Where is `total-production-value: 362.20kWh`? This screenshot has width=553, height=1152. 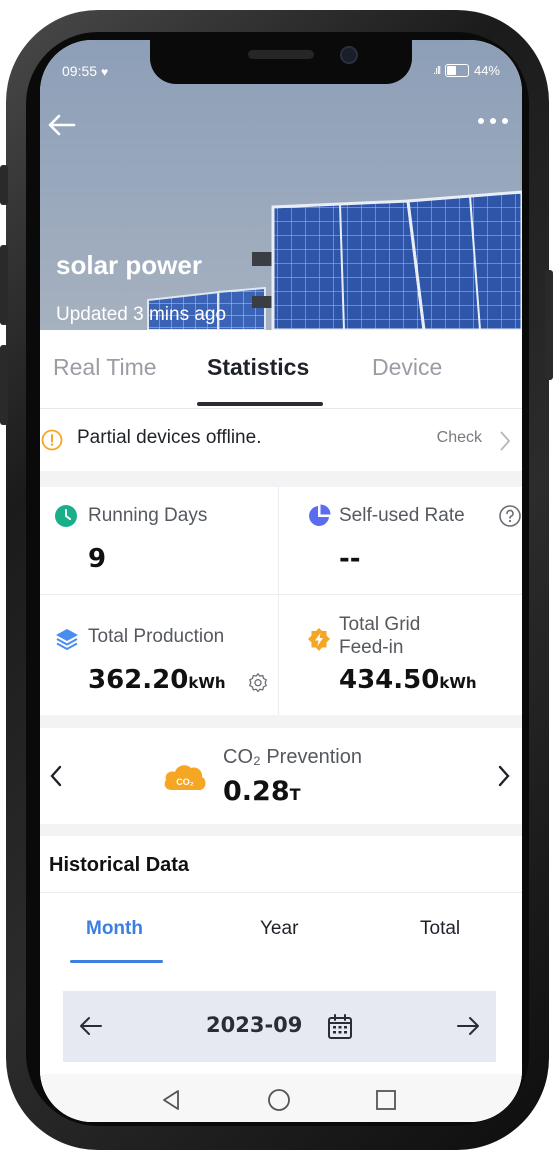
total-production-value: 362.20kWh is located at coordinates (157, 680).